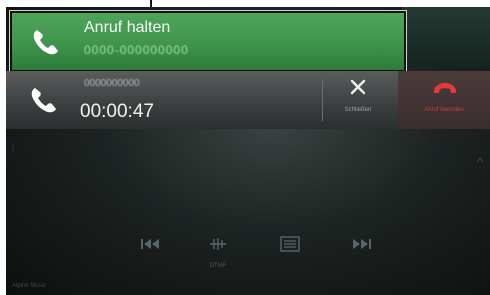 The width and height of the screenshot is (490, 295). What do you see at coordinates (445, 89) in the screenshot?
I see `hang-up-icon` at bounding box center [445, 89].